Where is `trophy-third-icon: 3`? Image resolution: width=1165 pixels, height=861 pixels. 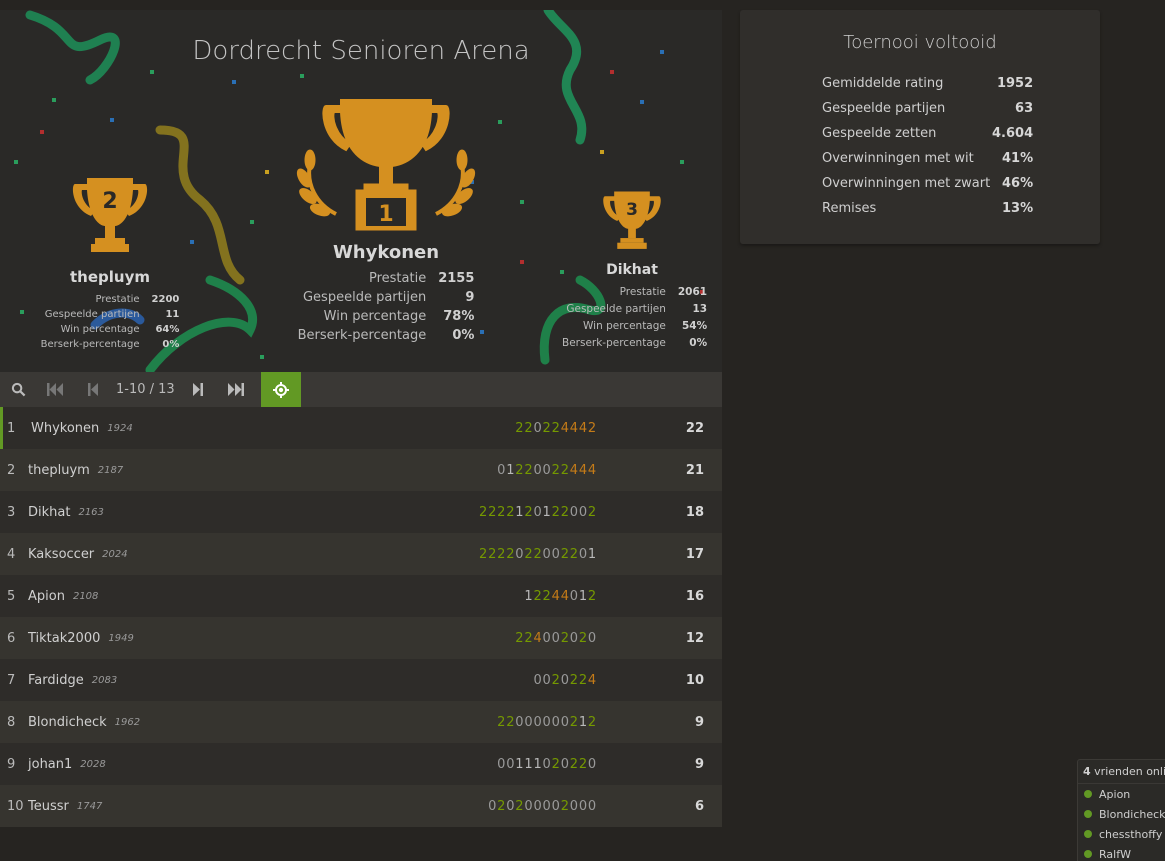 trophy-third-icon: 3 is located at coordinates (632, 220).